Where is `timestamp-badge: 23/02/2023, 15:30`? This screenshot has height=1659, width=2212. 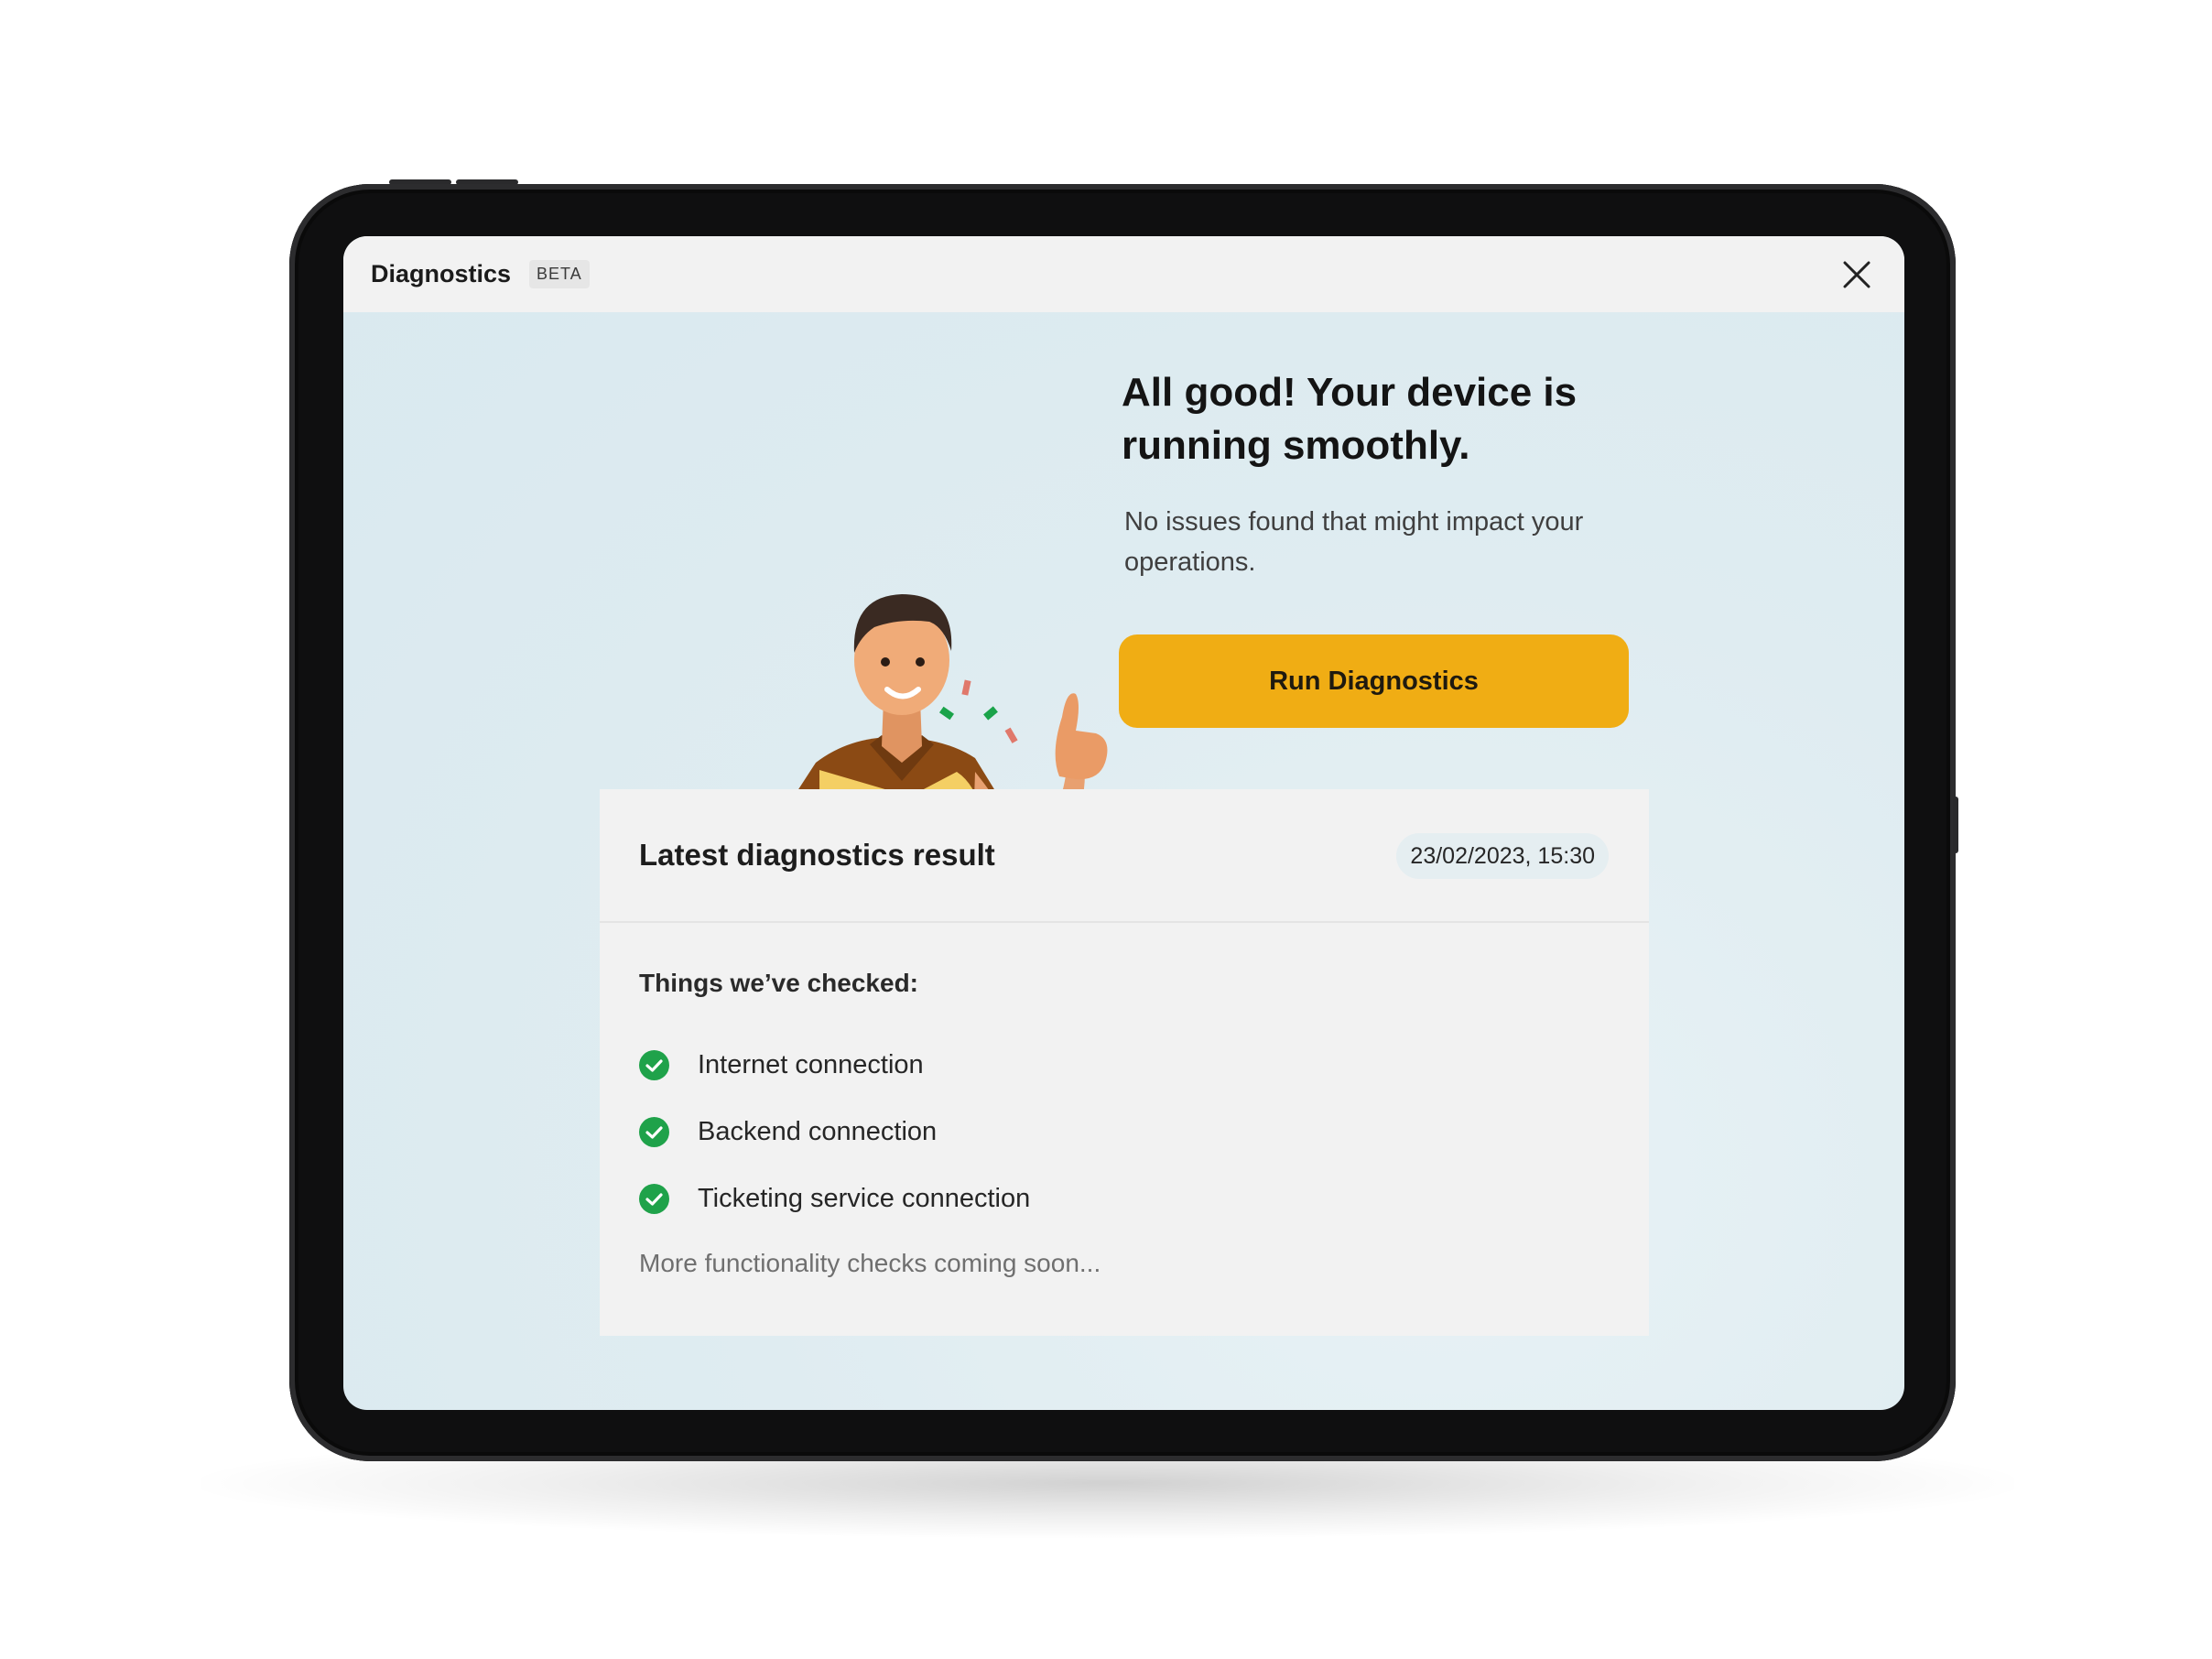
timestamp-badge: 23/02/2023, 15:30 is located at coordinates (1502, 856).